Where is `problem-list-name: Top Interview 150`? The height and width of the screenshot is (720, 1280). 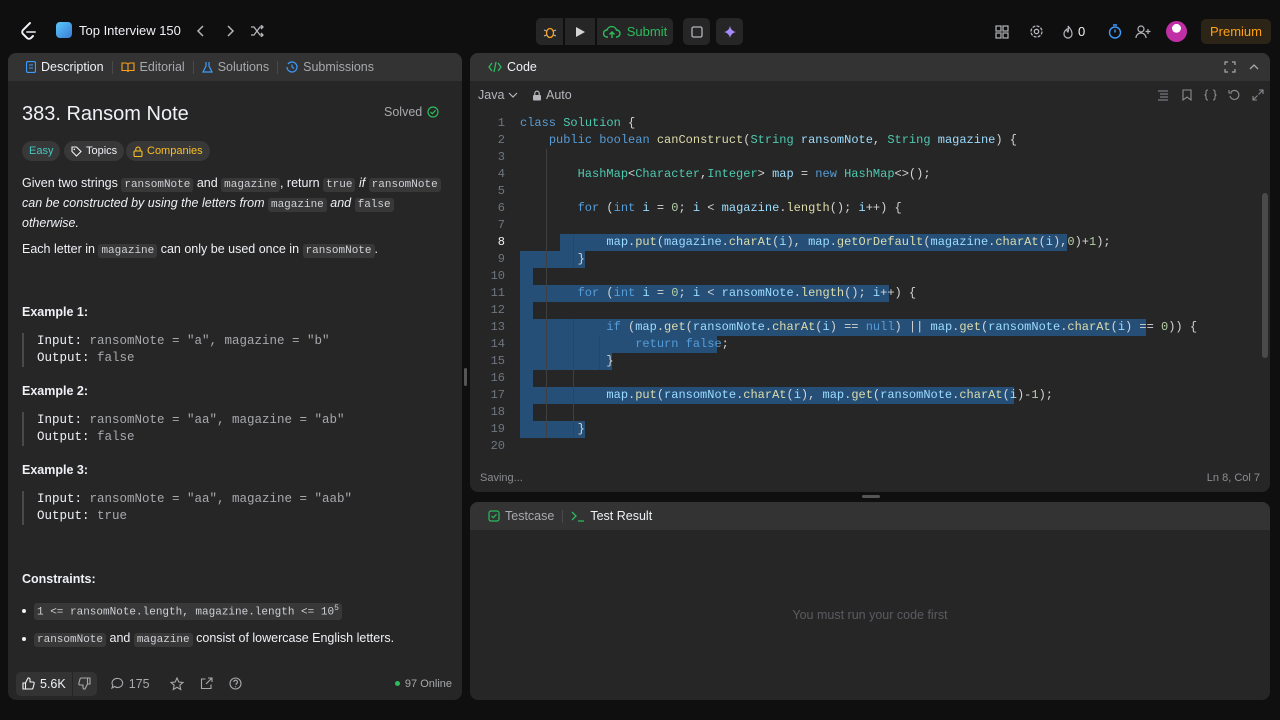 problem-list-name: Top Interview 150 is located at coordinates (130, 30).